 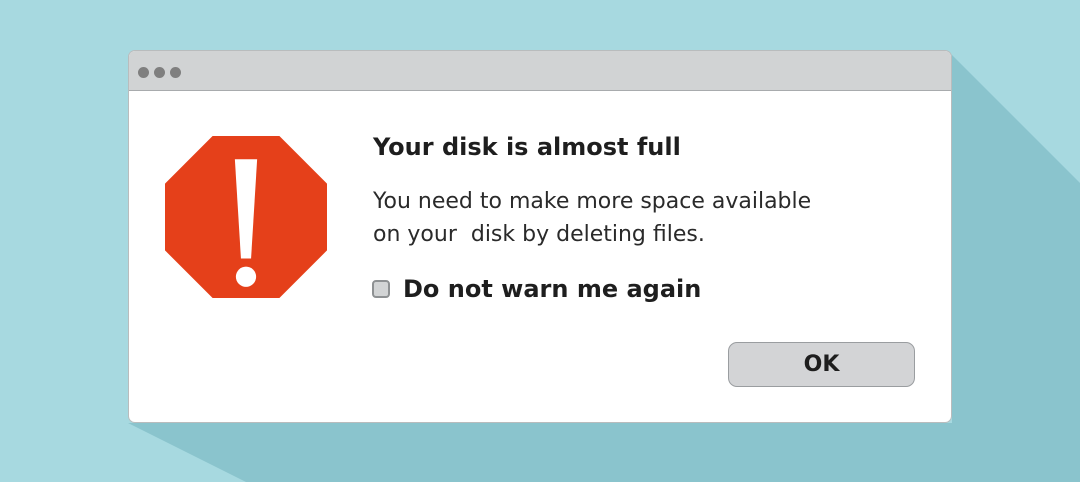 What do you see at coordinates (381, 289) in the screenshot?
I see `dont-warn-again-checkbox` at bounding box center [381, 289].